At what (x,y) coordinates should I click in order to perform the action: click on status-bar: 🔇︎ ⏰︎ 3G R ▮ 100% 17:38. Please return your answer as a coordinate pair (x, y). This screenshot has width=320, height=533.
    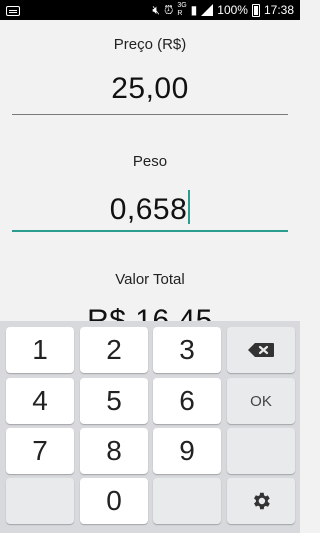
    Looking at the image, I should click on (150, 10).